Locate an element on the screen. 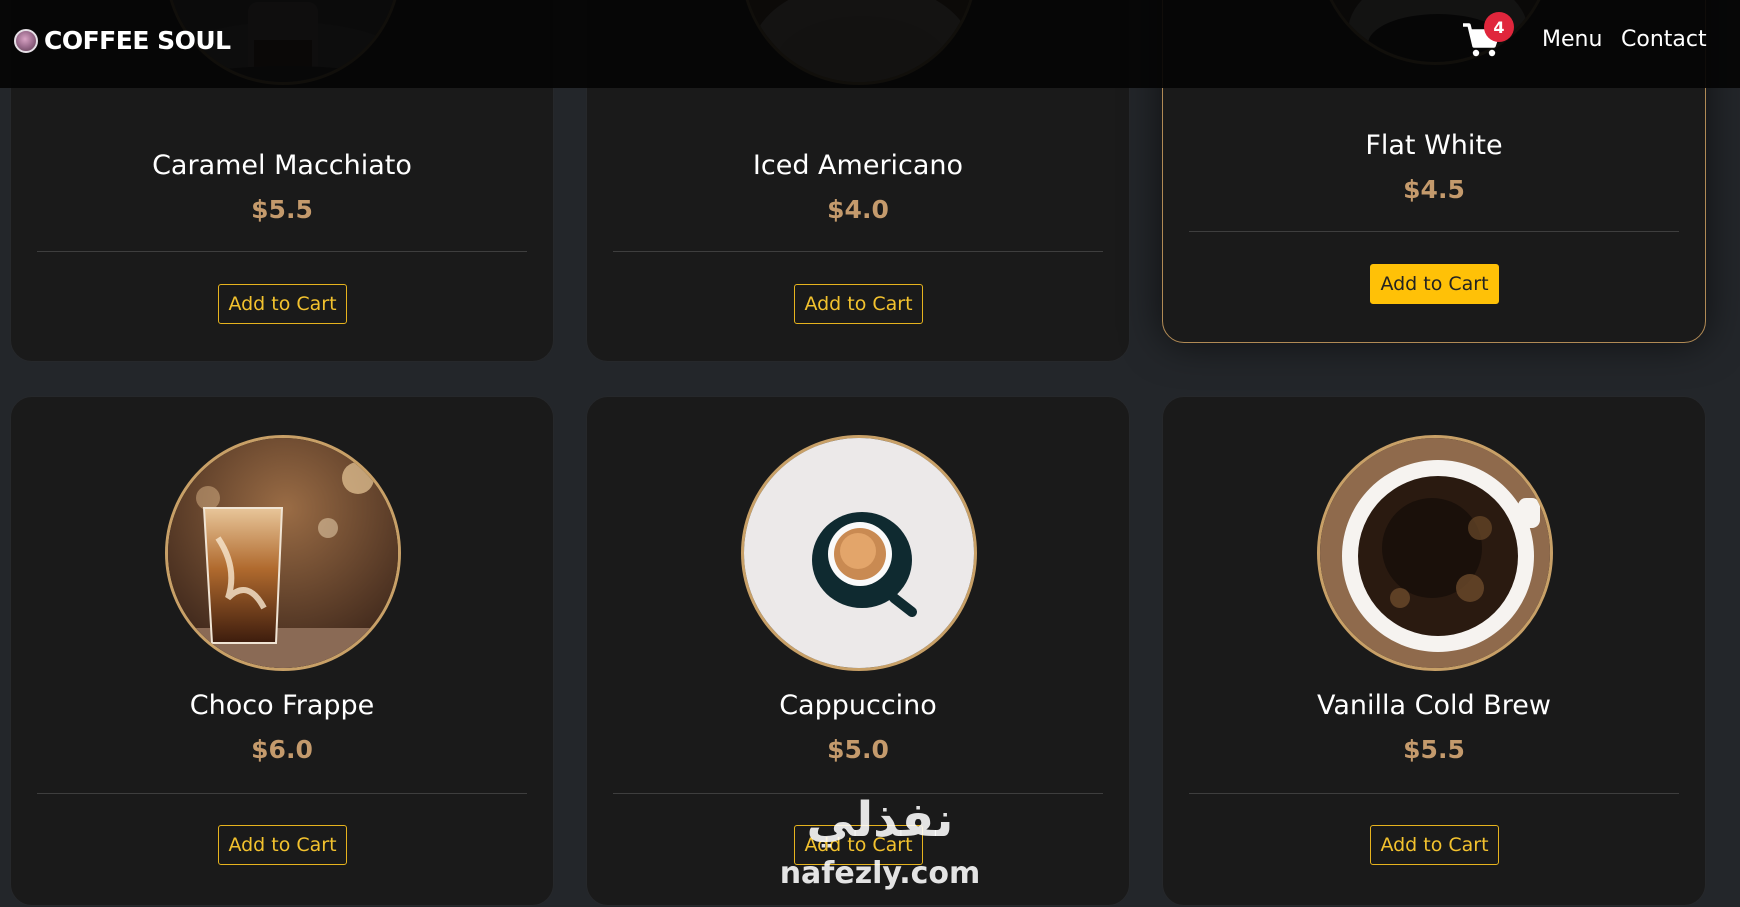 Image resolution: width=1740 pixels, height=907 pixels. coffee-cup-icon is located at coordinates (26, 40).